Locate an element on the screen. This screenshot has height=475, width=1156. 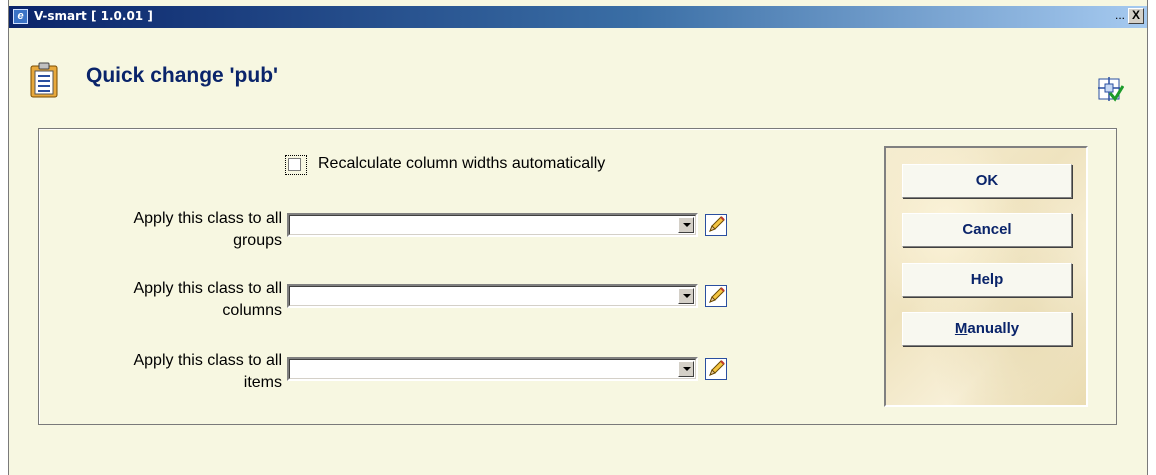
manually-button: Manually is located at coordinates (987, 329).